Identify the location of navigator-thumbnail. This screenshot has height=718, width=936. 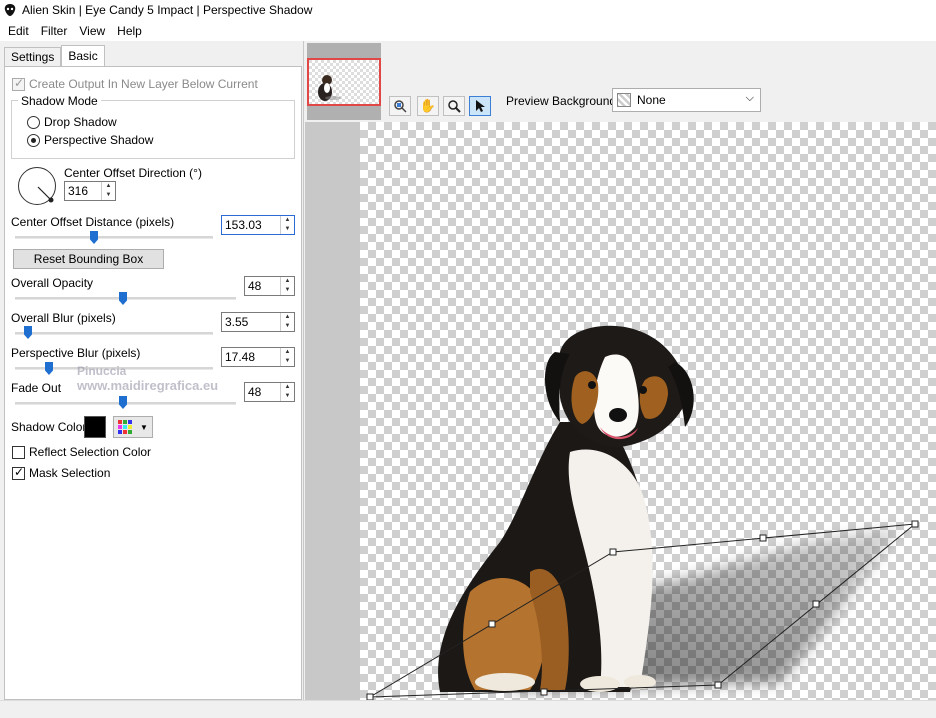
(344, 82).